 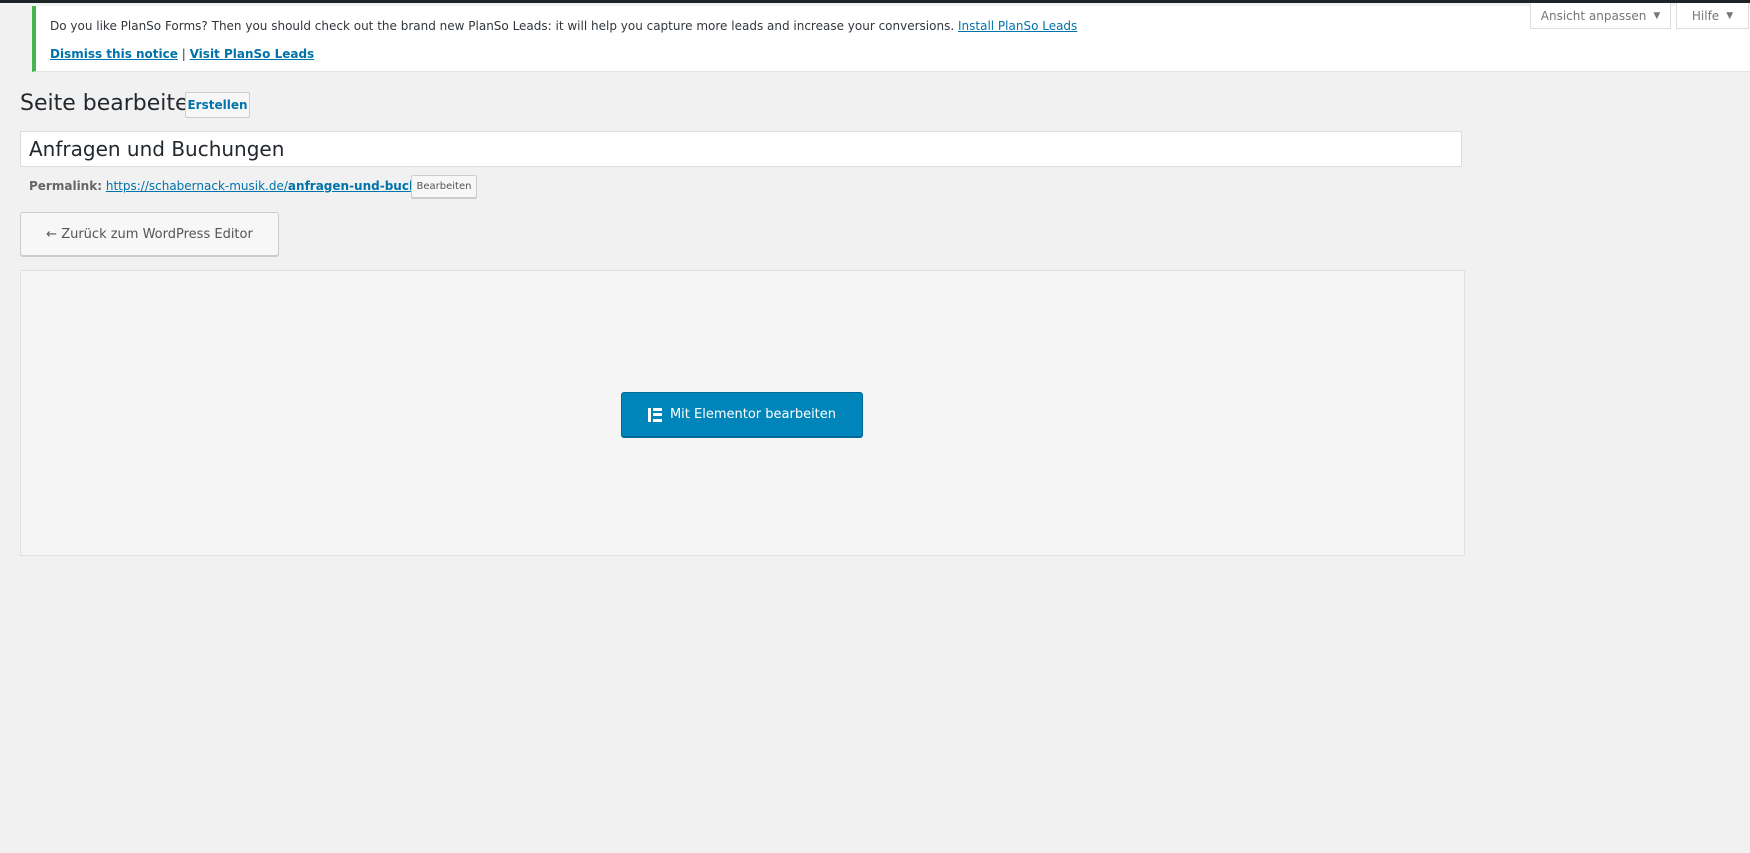 I want to click on post-title-input, so click(x=741, y=149).